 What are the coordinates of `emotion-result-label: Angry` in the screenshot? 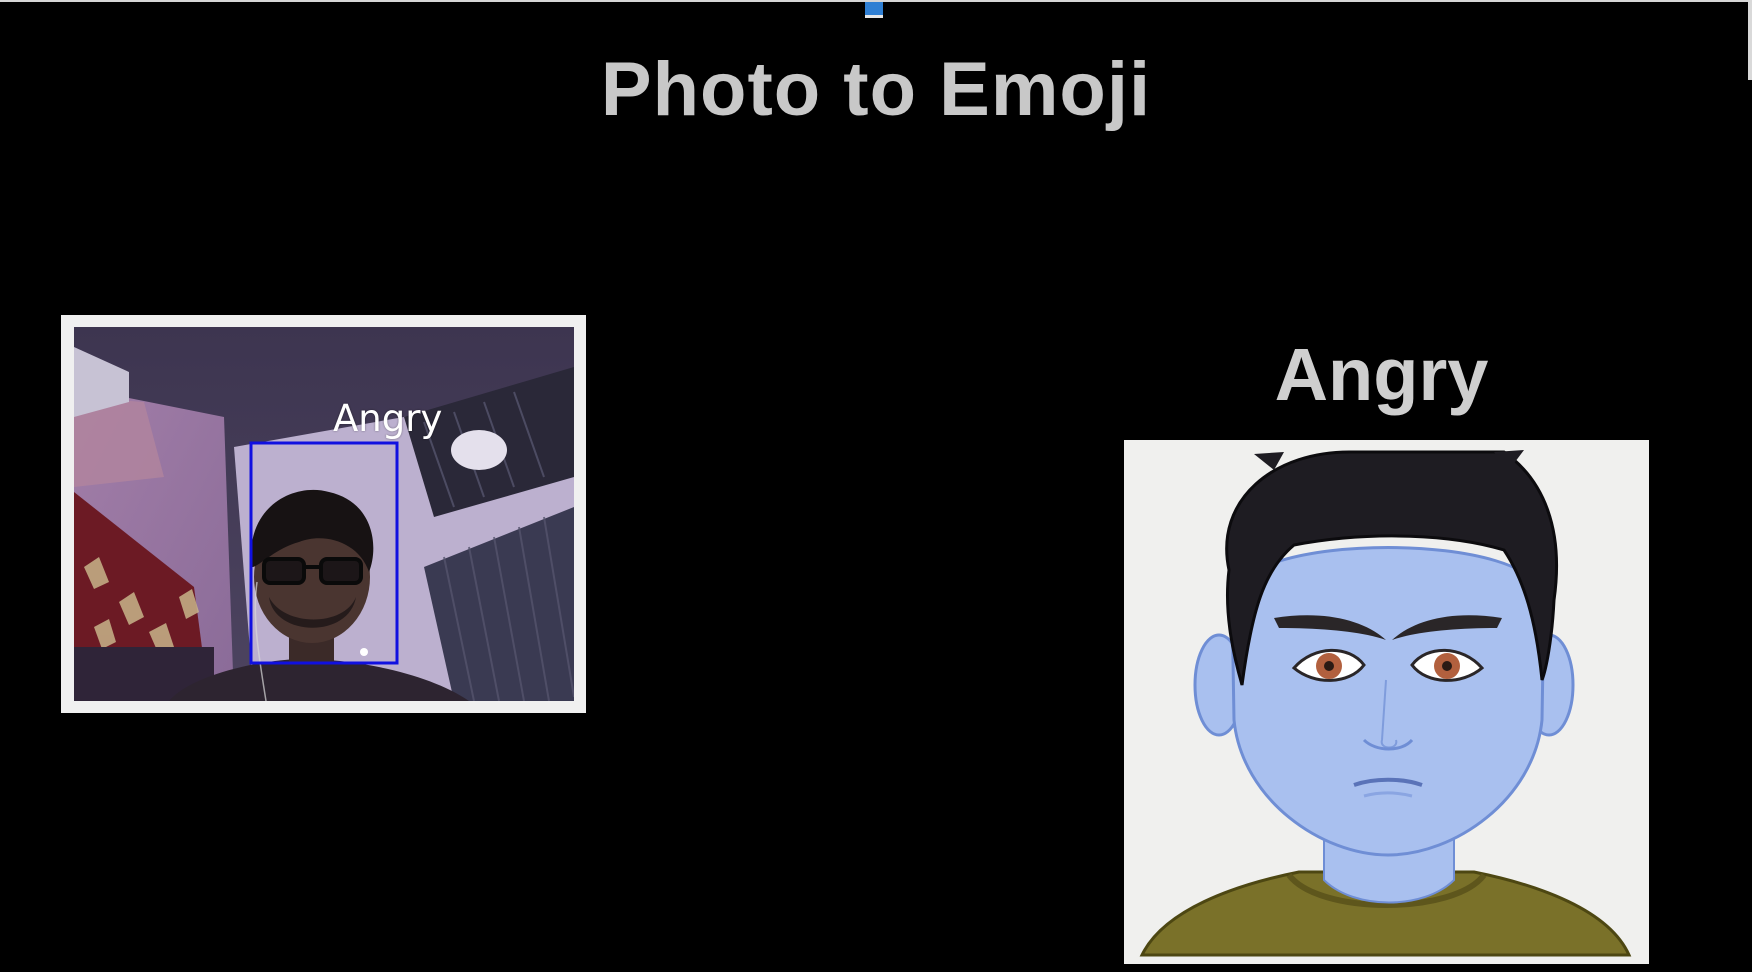 It's located at (1381, 374).